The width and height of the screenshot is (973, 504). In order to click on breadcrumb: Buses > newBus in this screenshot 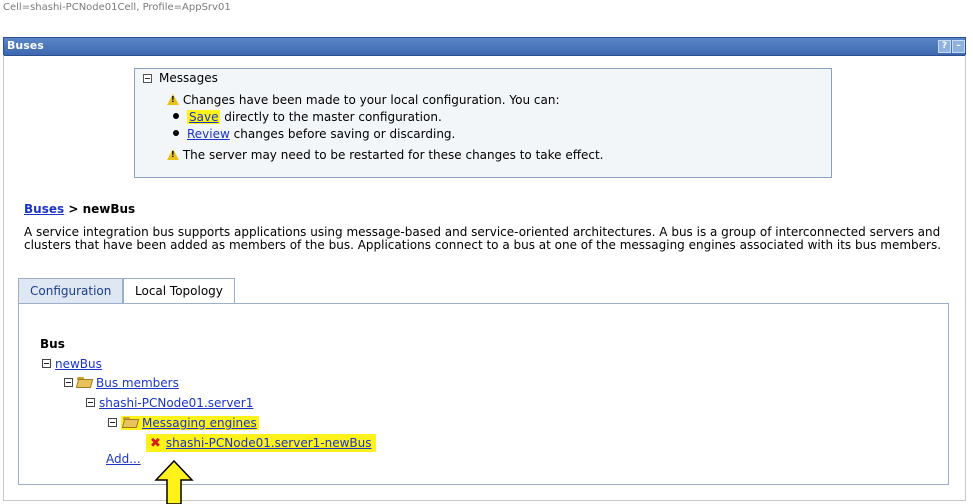, I will do `click(80, 209)`.